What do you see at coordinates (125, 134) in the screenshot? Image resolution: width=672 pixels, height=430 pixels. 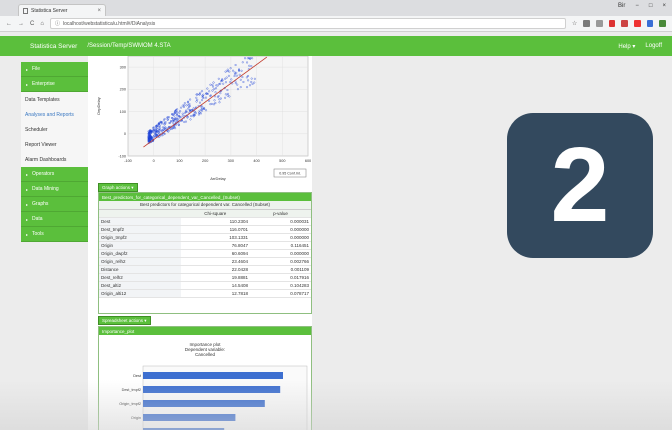 I see `y-tick-label: 0` at bounding box center [125, 134].